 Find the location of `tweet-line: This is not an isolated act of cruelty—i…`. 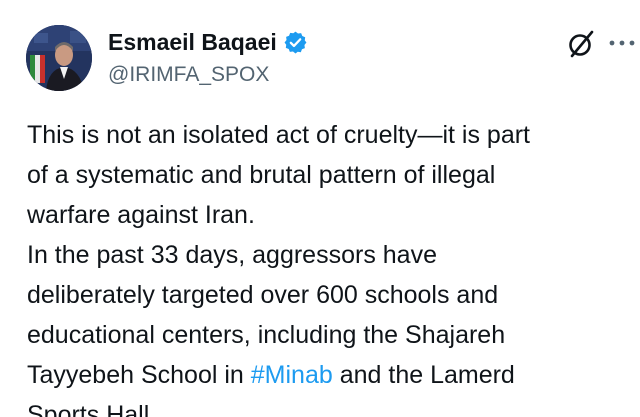

tweet-line: This is not an isolated act of cruelty—i… is located at coordinates (278, 135).